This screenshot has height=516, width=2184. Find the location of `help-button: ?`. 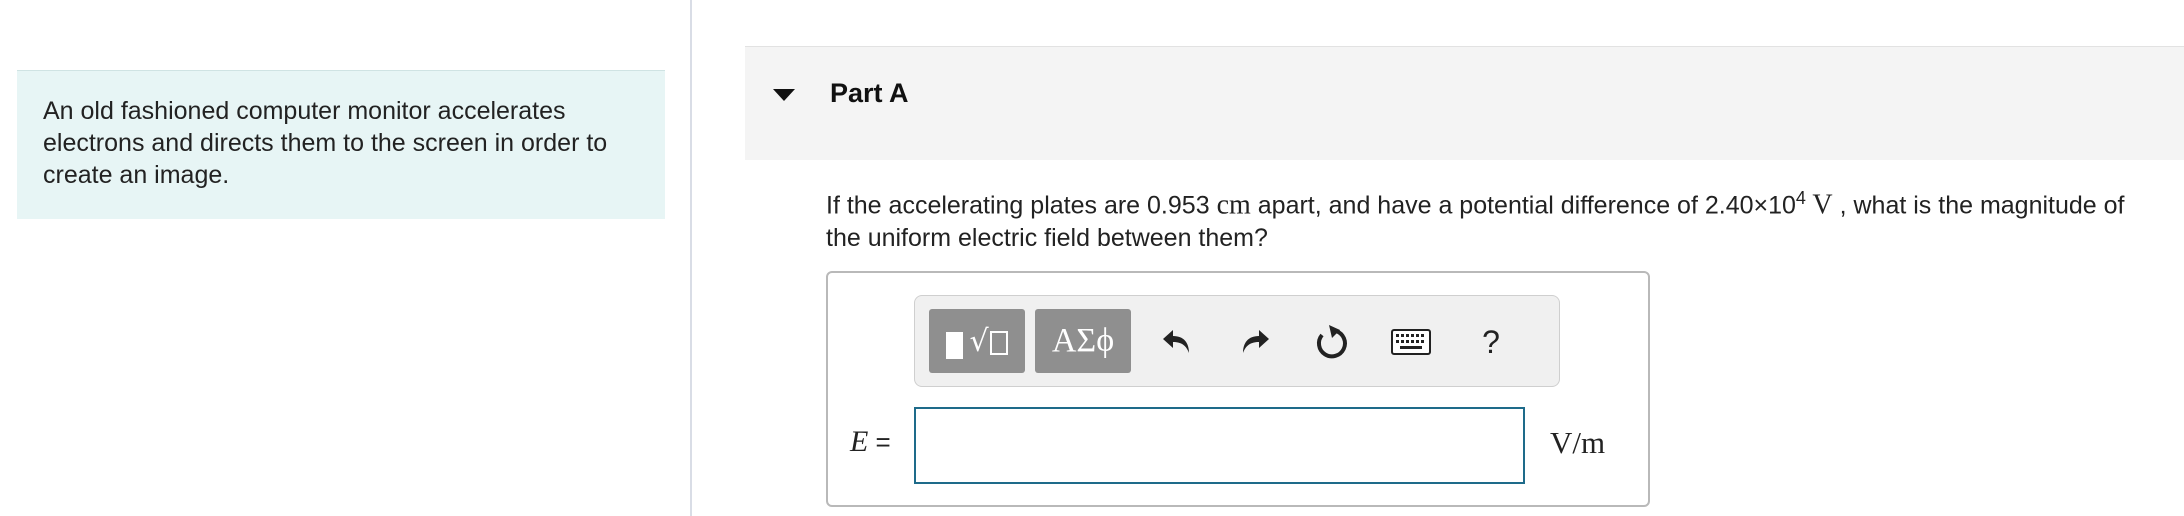

help-button: ? is located at coordinates (1491, 342).